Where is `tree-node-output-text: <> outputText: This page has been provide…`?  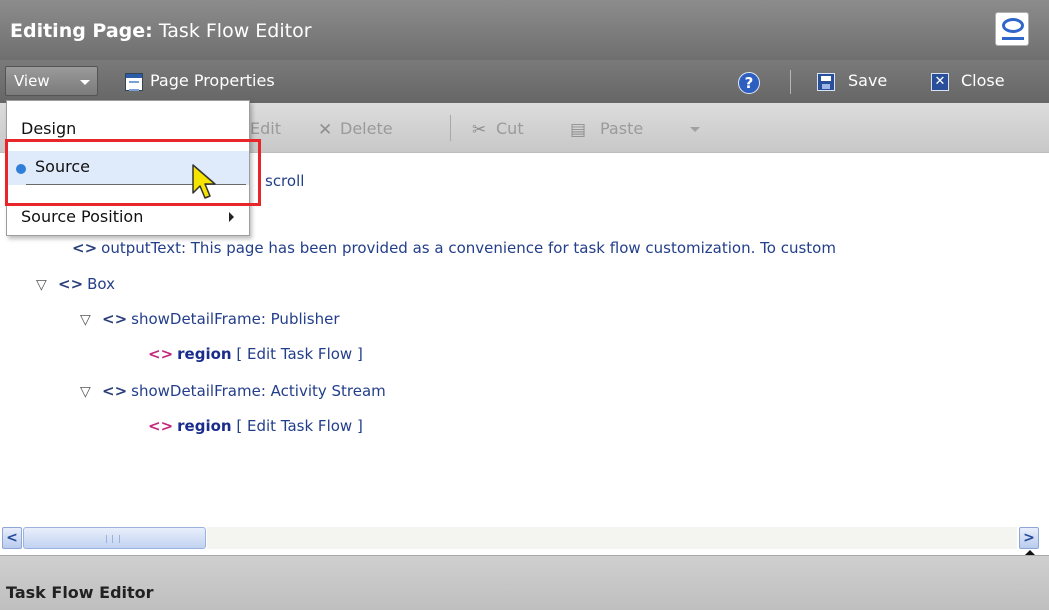
tree-node-output-text: <> outputText: This page has been provide… is located at coordinates (454, 248).